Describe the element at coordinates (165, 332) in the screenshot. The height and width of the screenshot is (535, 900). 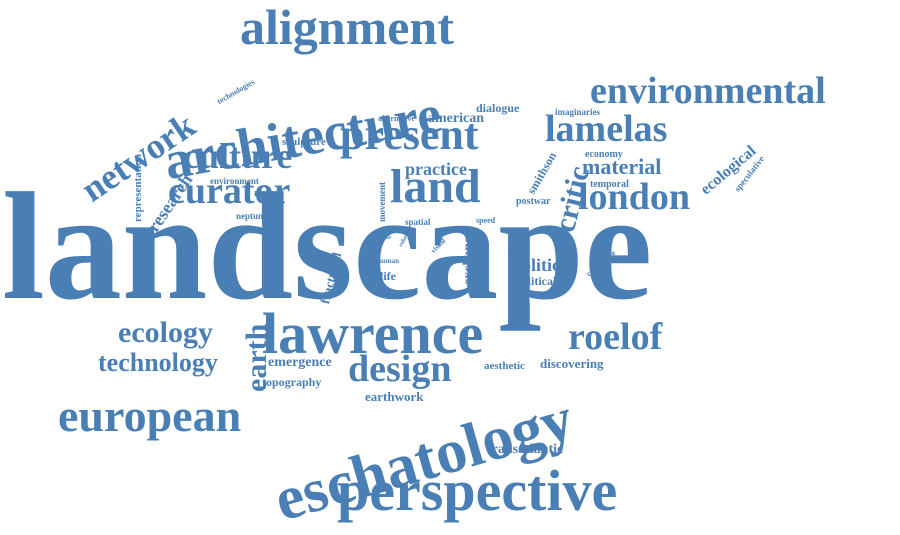
I see `word-ecology: ecology` at that location.